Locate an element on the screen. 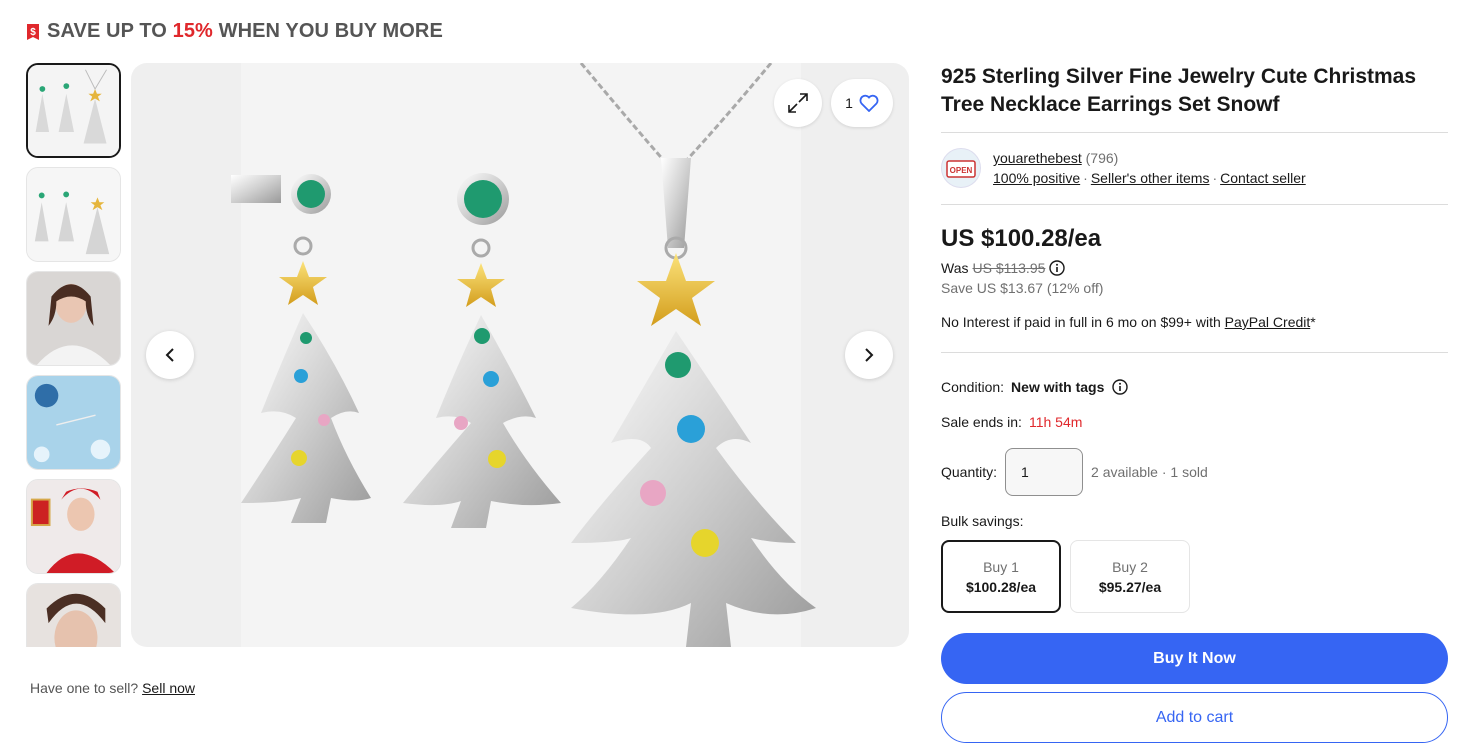 The width and height of the screenshot is (1467, 747). bulk-option-buy-2: Buy 2 $95.27/ea is located at coordinates (1130, 576).